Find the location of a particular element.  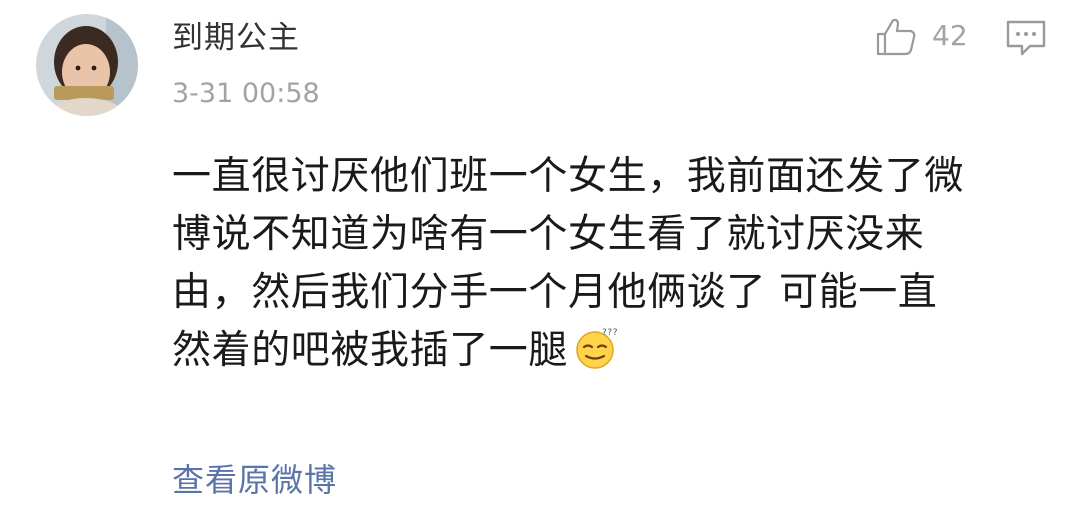

comment-line: 然着的吧被我插了一腿 is located at coordinates (370, 350).